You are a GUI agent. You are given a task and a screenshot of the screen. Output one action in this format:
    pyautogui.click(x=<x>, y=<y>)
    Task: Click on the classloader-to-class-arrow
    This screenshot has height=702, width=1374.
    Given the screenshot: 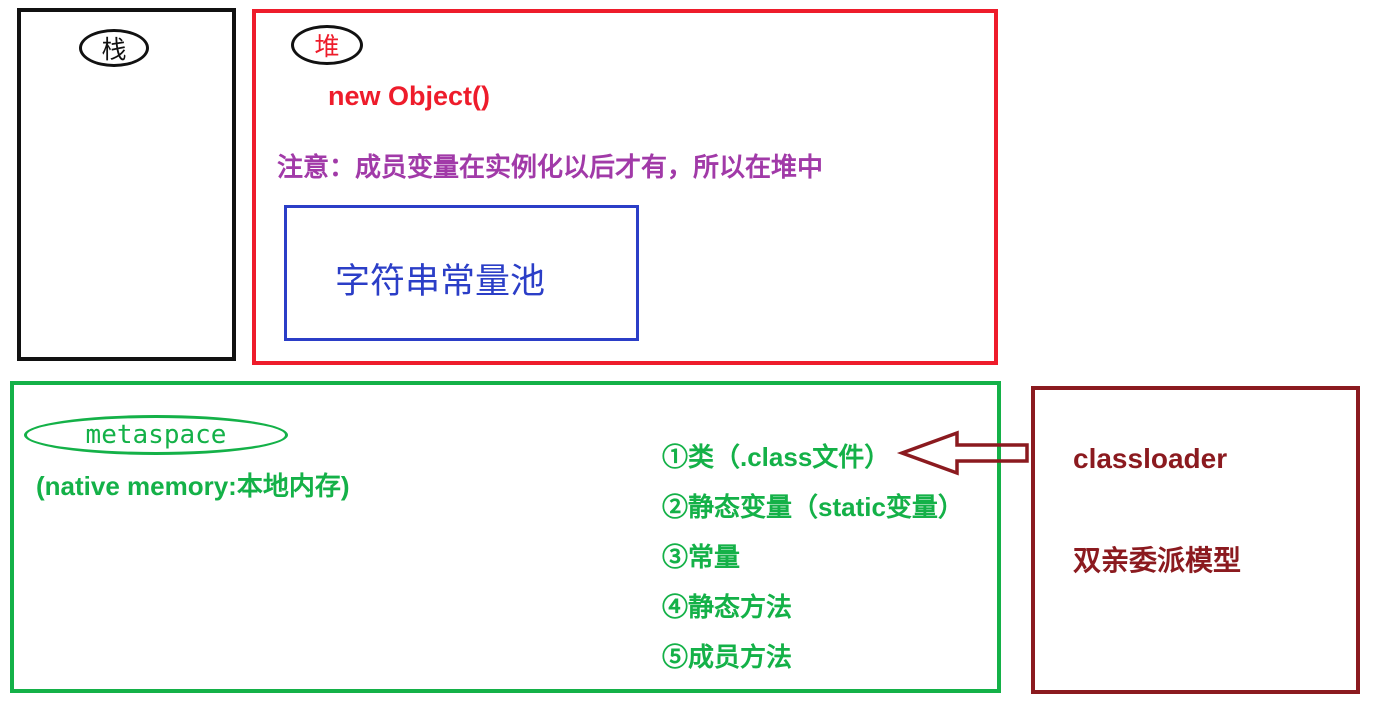 What is the action you would take?
    pyautogui.click(x=962, y=453)
    